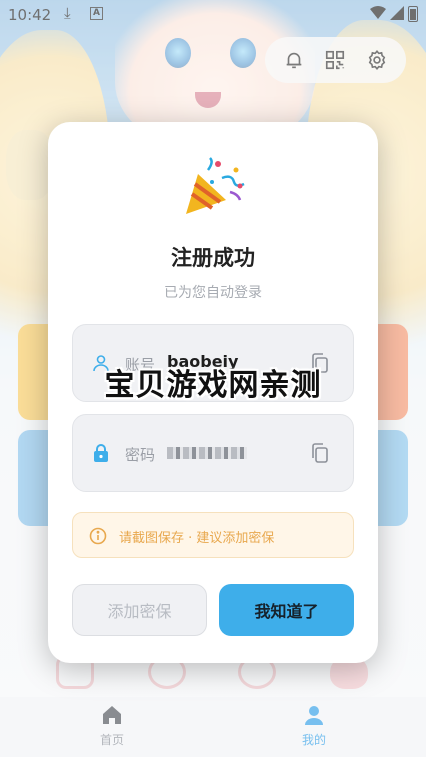 This screenshot has width=426, height=757. I want to click on password-value-masked, so click(207, 453).